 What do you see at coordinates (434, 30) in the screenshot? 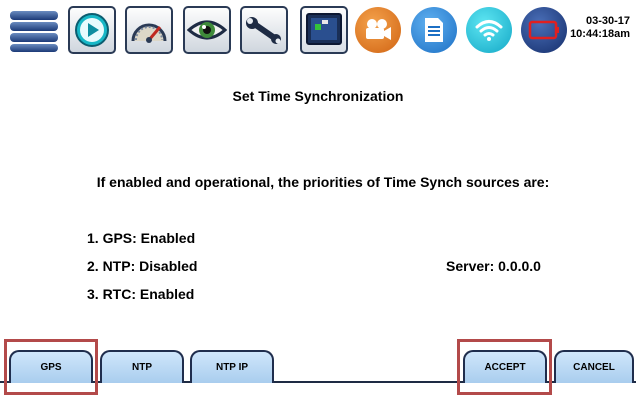
I see `document-icon` at bounding box center [434, 30].